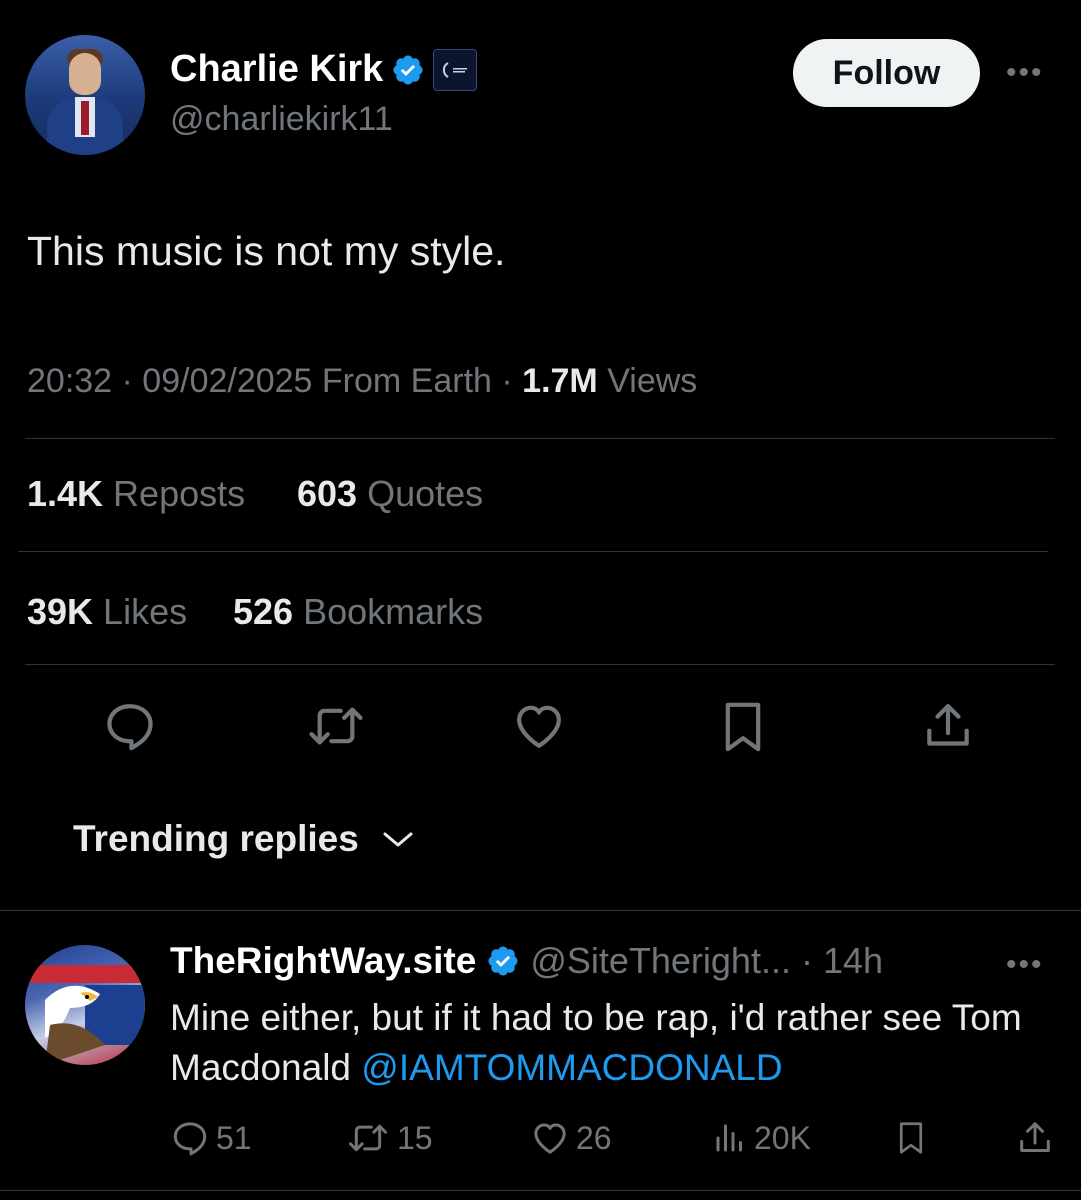  Describe the element at coordinates (594, 1137) in the screenshot. I see `reply-likes-count: 26` at that location.